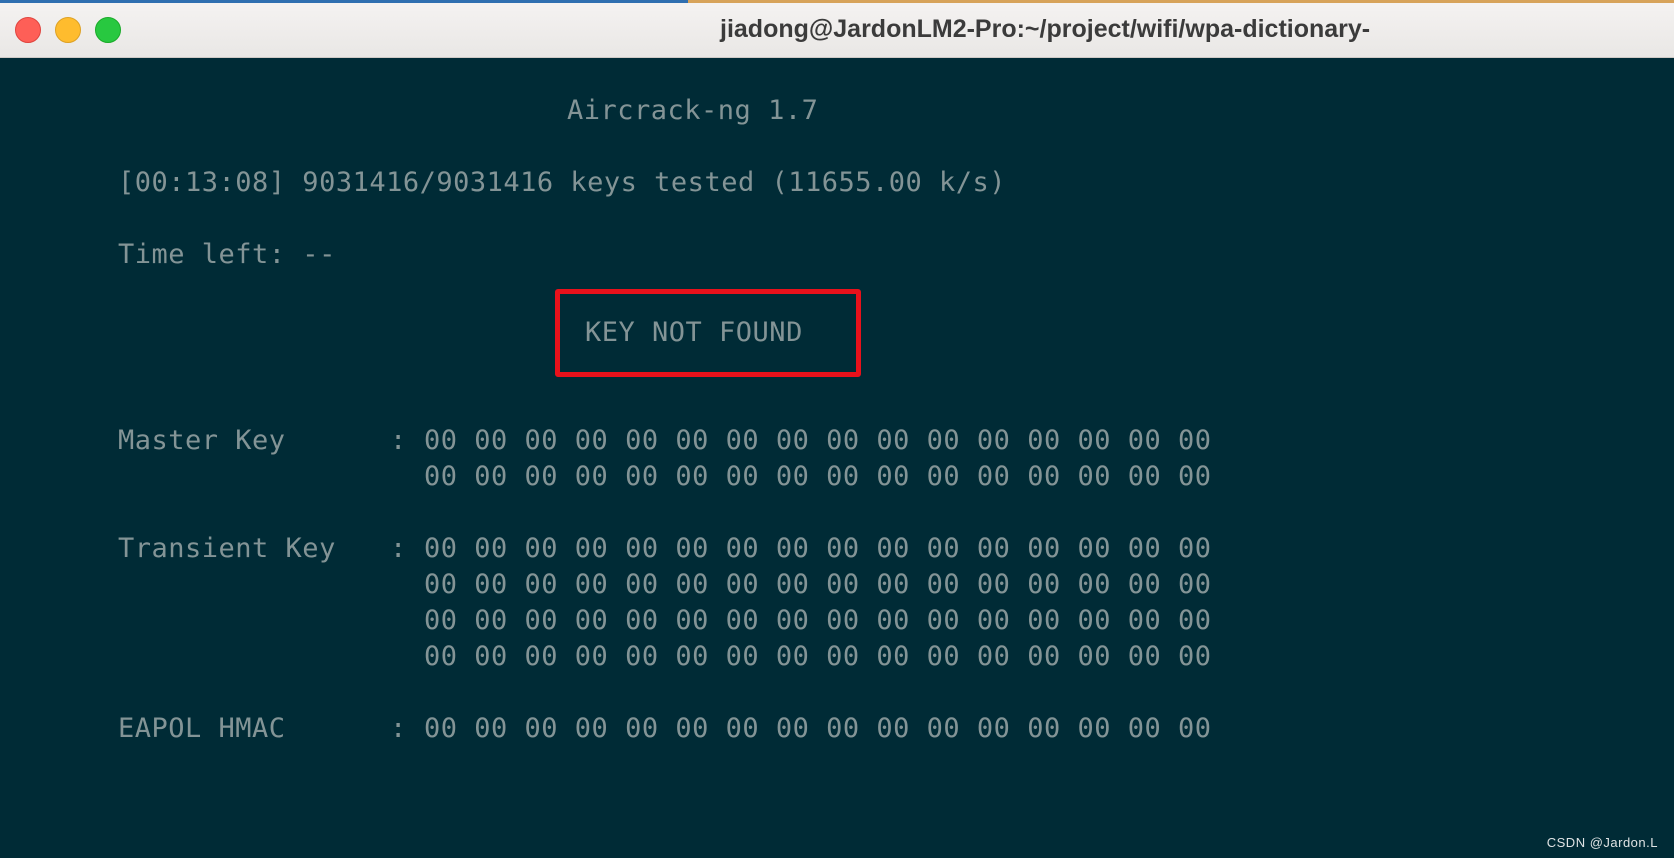  Describe the element at coordinates (398, 440) in the screenshot. I see `master-key-colon: :` at that location.